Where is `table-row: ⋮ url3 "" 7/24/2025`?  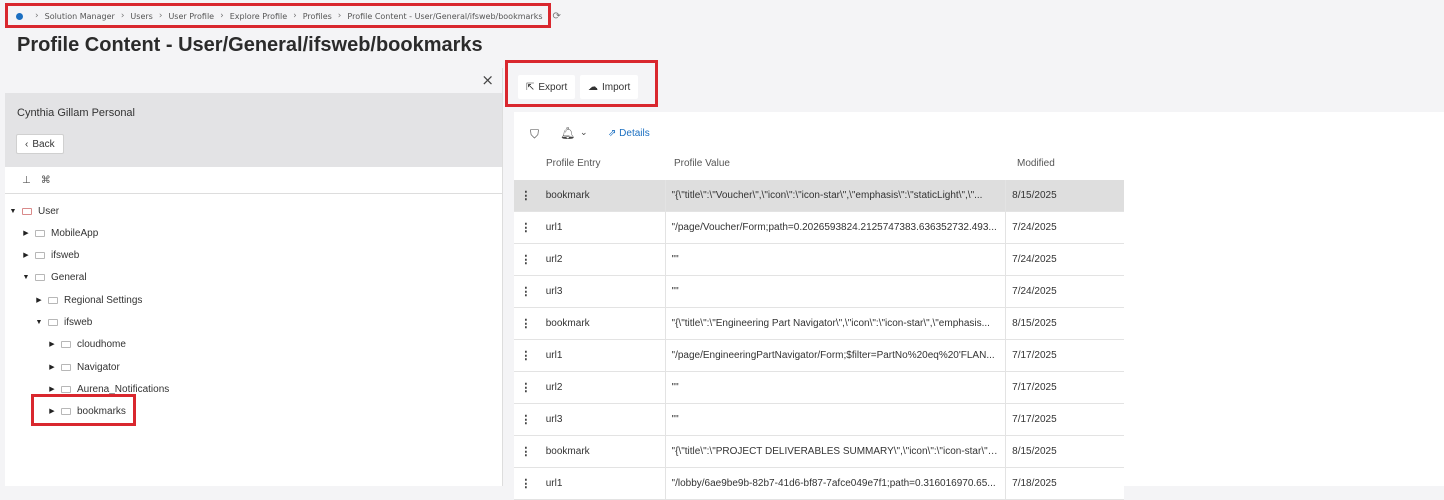
table-row: ⋮ url3 "" 7/24/2025 is located at coordinates (819, 292).